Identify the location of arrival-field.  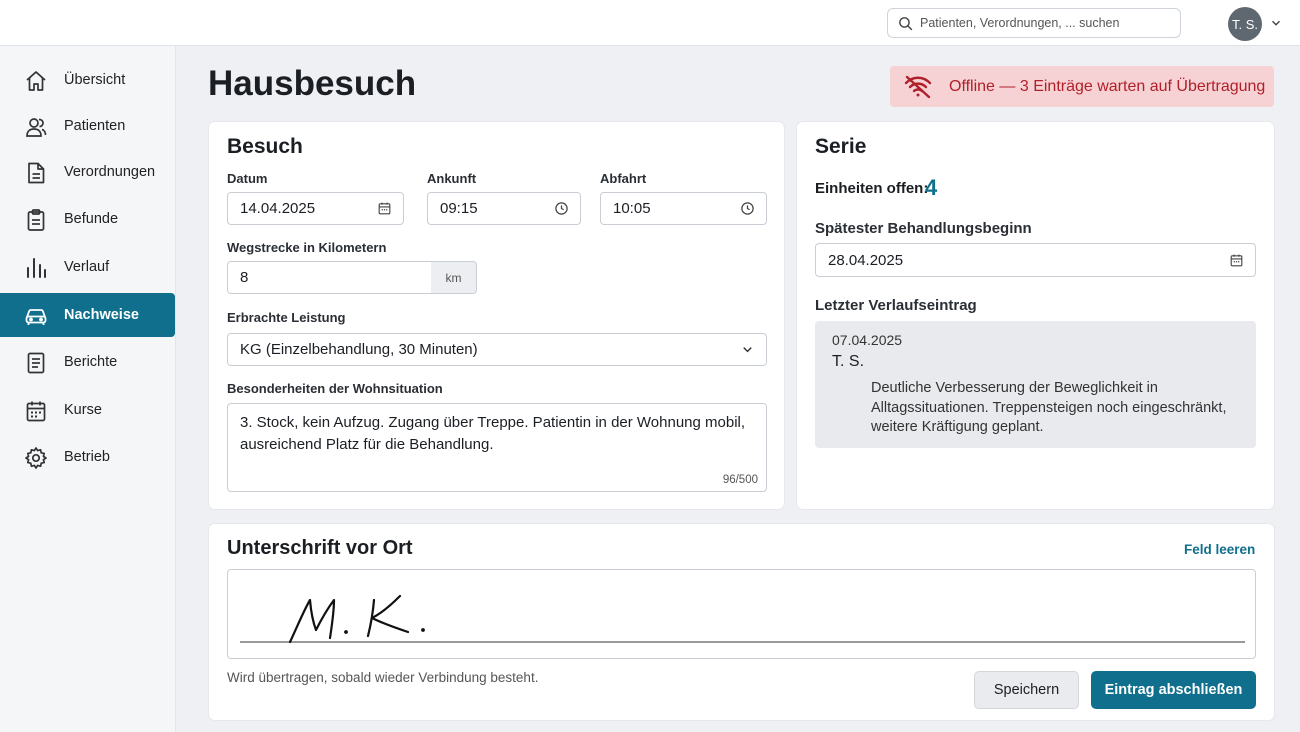
(504, 208).